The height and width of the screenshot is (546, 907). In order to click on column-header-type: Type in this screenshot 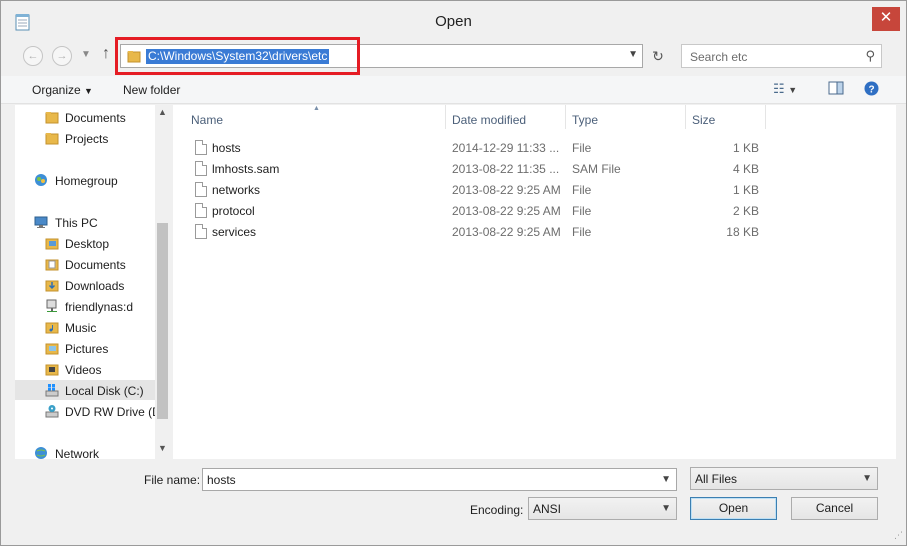, I will do `click(585, 120)`.